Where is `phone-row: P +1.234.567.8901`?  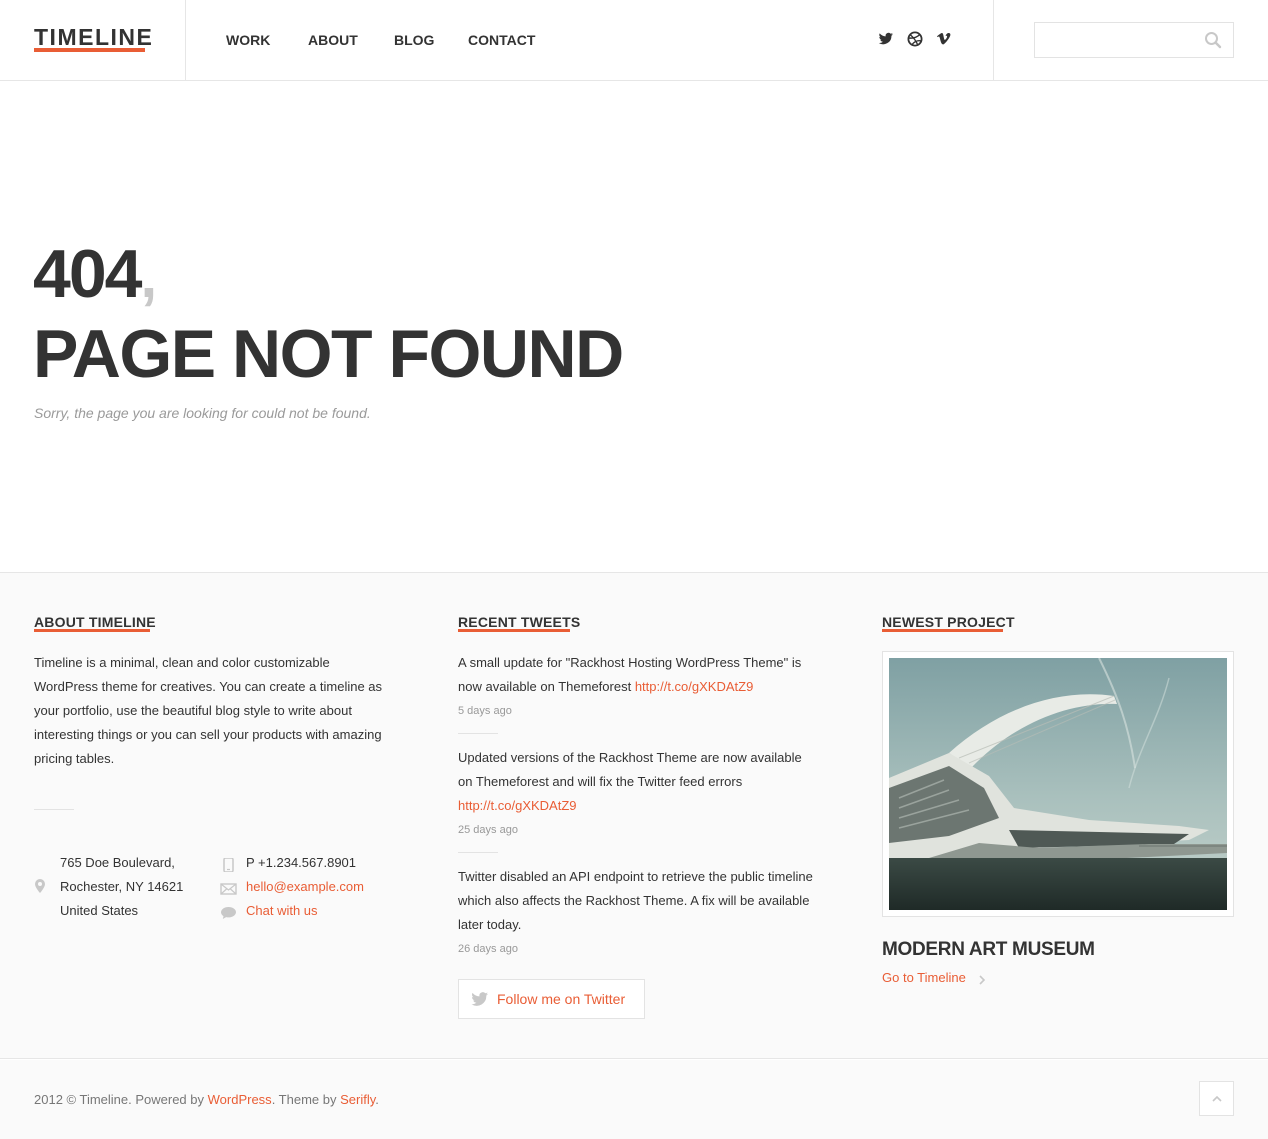
phone-row: P +1.234.567.8901 is located at coordinates (292, 863).